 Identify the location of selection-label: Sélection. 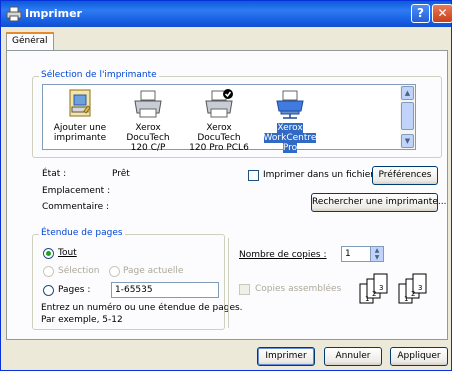
(79, 271).